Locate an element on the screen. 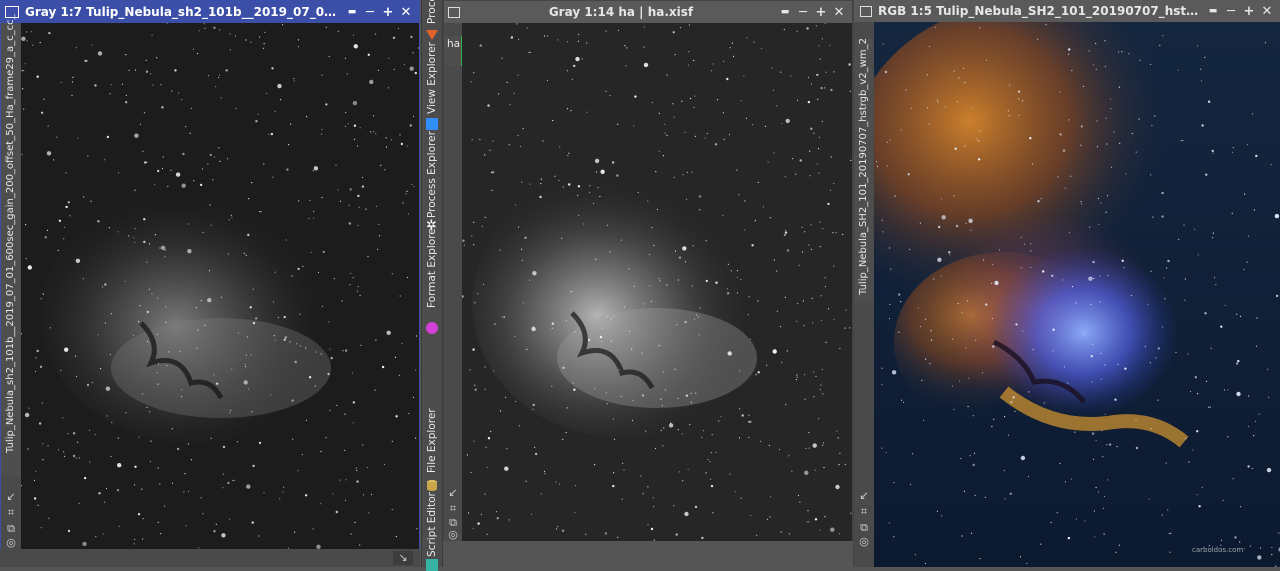 This screenshot has width=1280, height=571. view-identifier-label: ha is located at coordinates (454, 44).